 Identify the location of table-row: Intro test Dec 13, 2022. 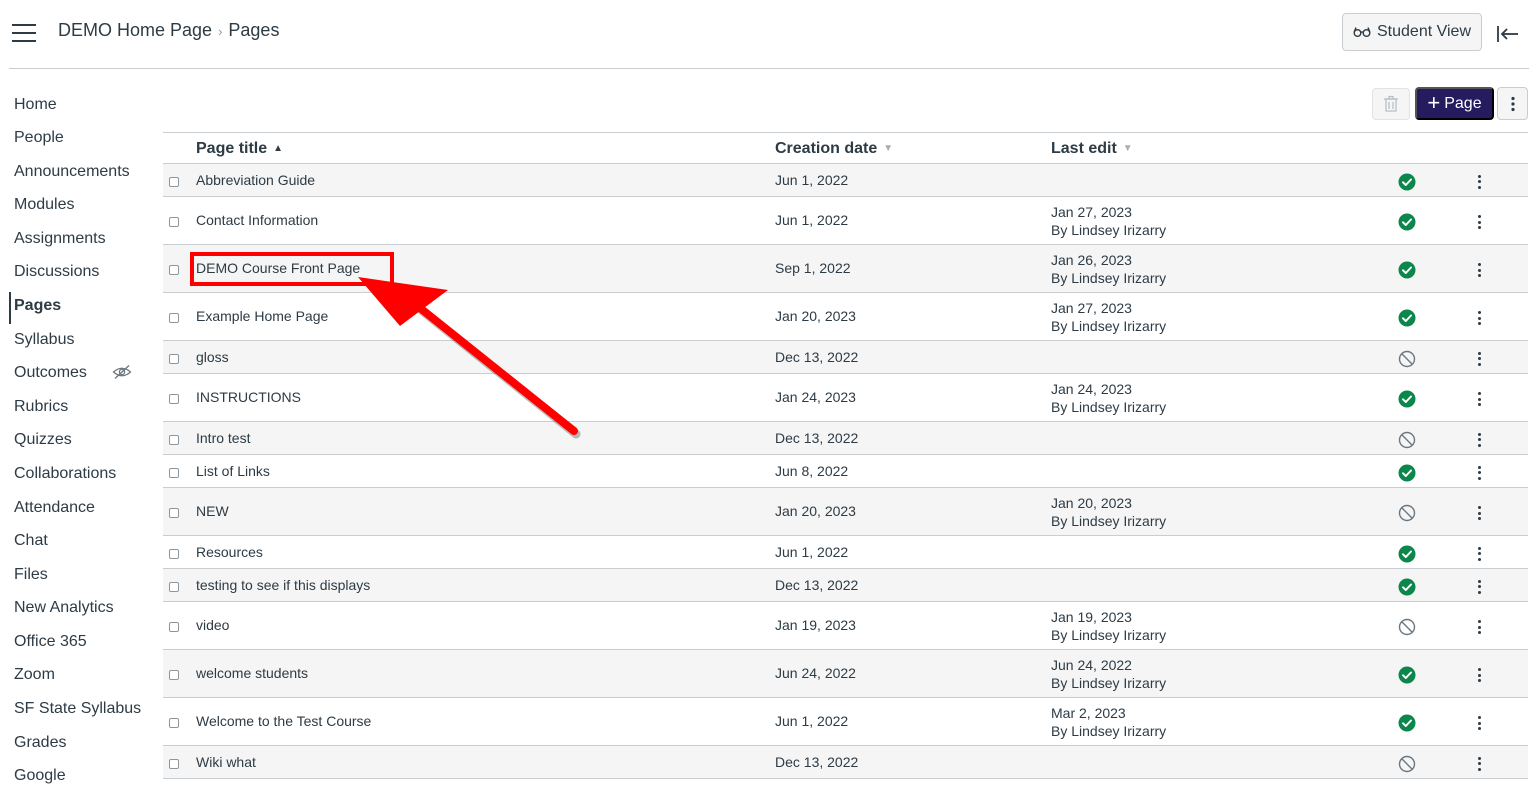
(845, 438).